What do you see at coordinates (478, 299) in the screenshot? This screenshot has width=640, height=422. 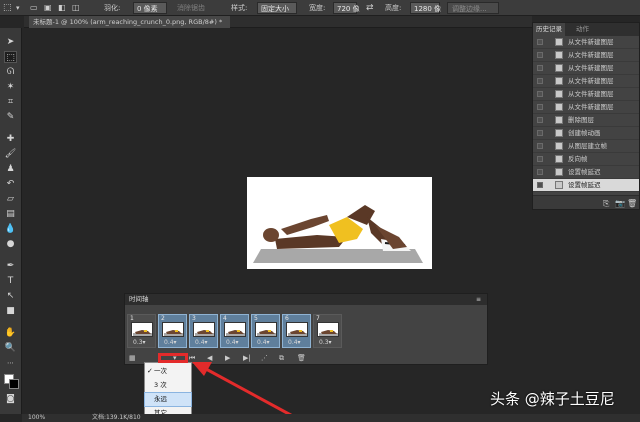 I see `panel-menu-icon: ≡` at bounding box center [478, 299].